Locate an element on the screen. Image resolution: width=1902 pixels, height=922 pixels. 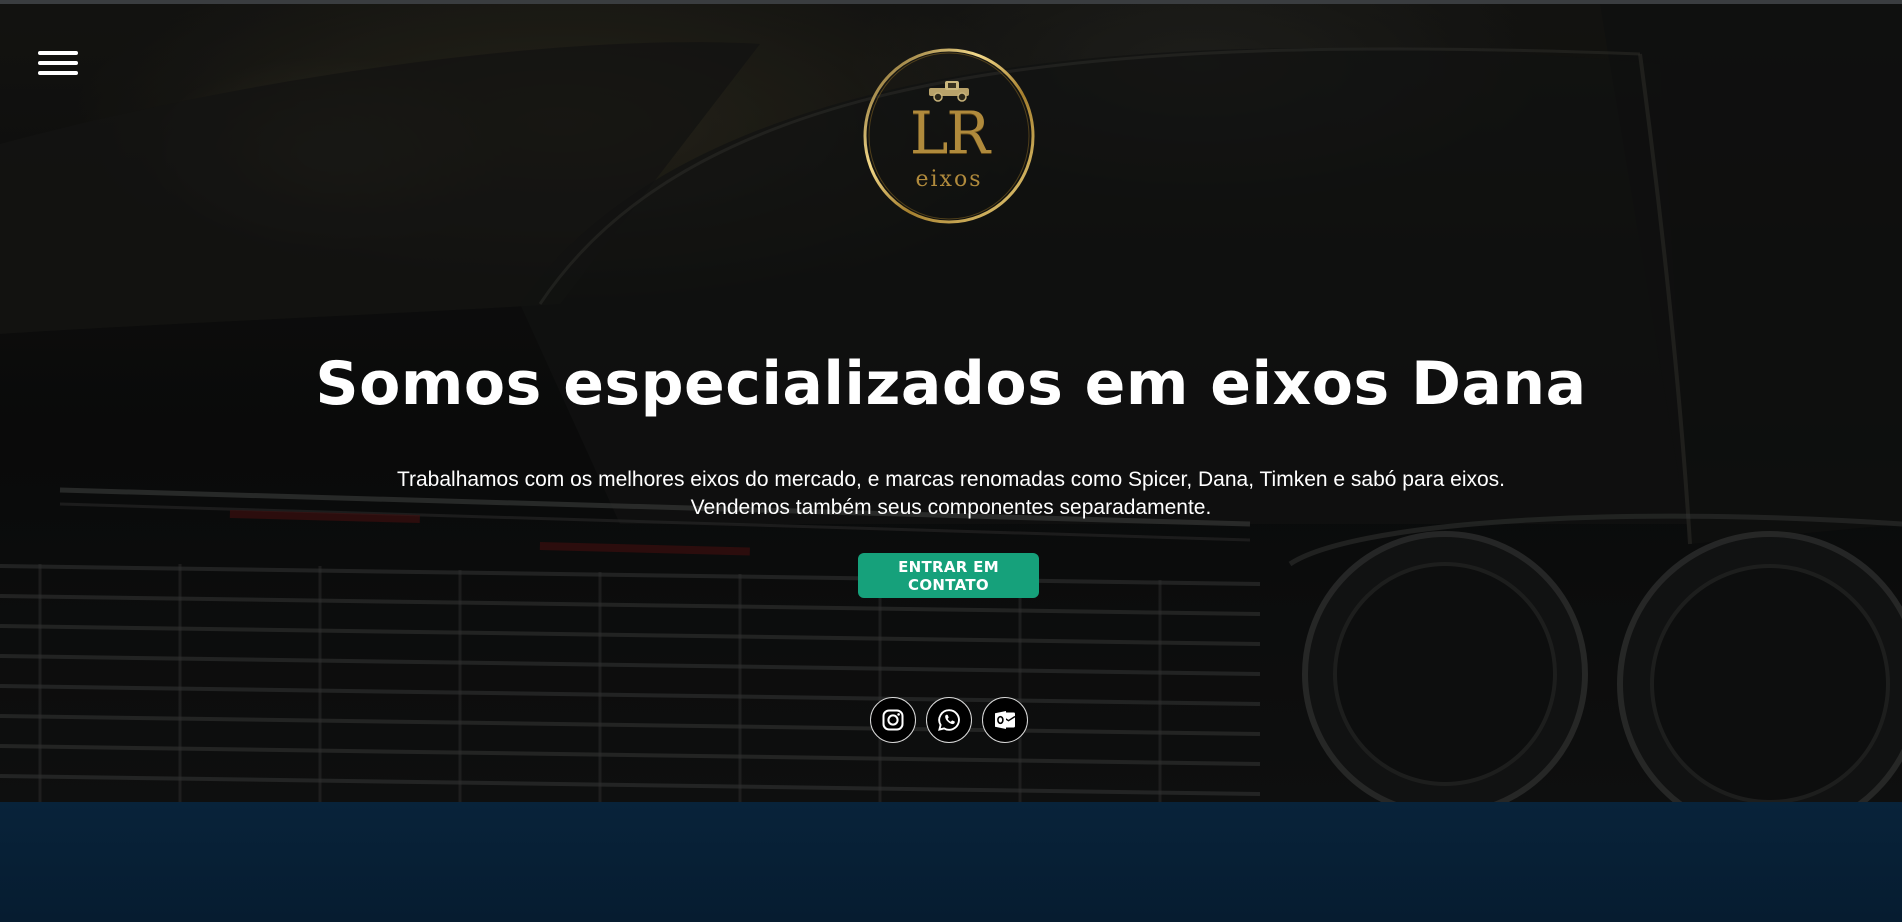
browser-top-strip is located at coordinates (951, 2).